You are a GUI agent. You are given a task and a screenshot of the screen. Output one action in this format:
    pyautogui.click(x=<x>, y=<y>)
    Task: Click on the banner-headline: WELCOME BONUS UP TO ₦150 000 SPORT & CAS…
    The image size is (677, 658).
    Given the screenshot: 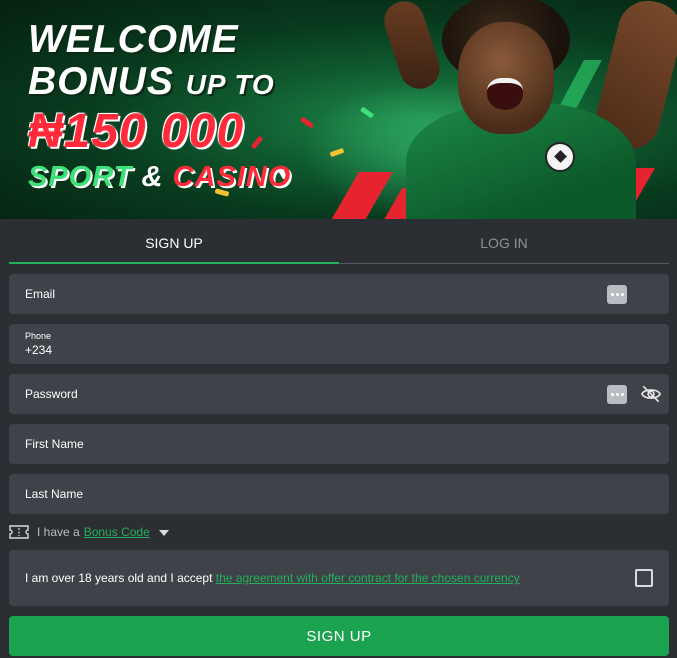 What is the action you would take?
    pyautogui.click(x=159, y=106)
    